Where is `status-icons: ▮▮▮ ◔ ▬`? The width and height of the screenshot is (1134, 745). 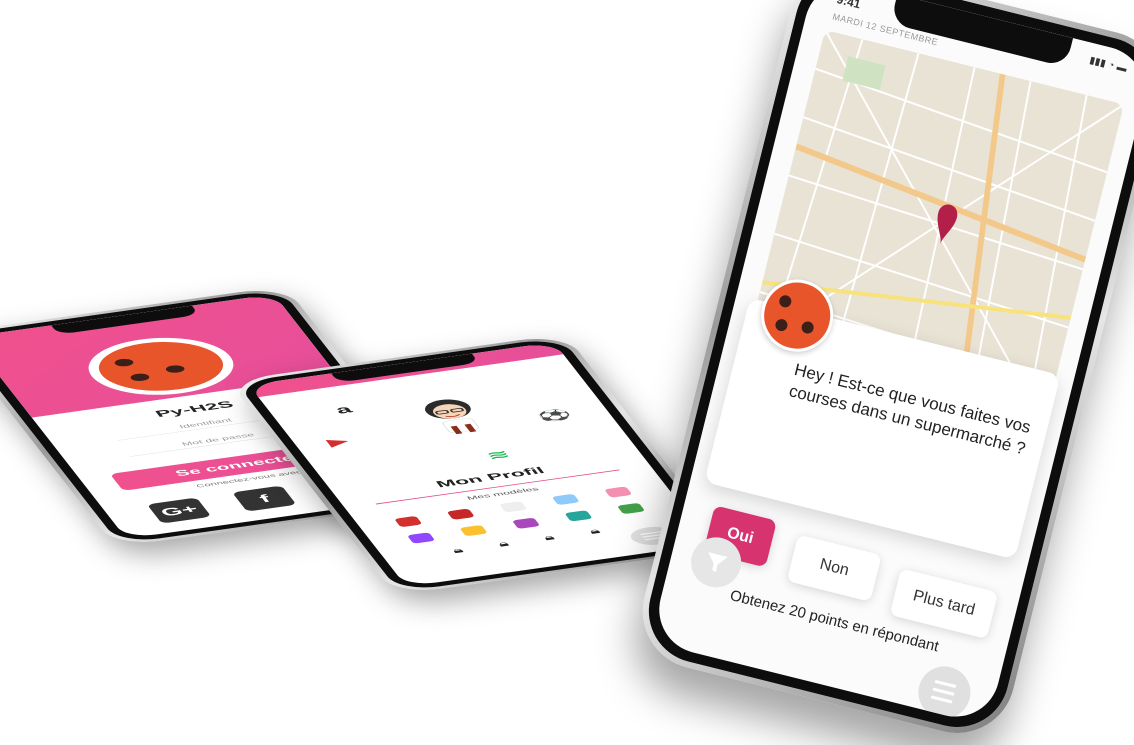
status-icons: ▮▮▮ ◔ ▬ is located at coordinates (1108, 64).